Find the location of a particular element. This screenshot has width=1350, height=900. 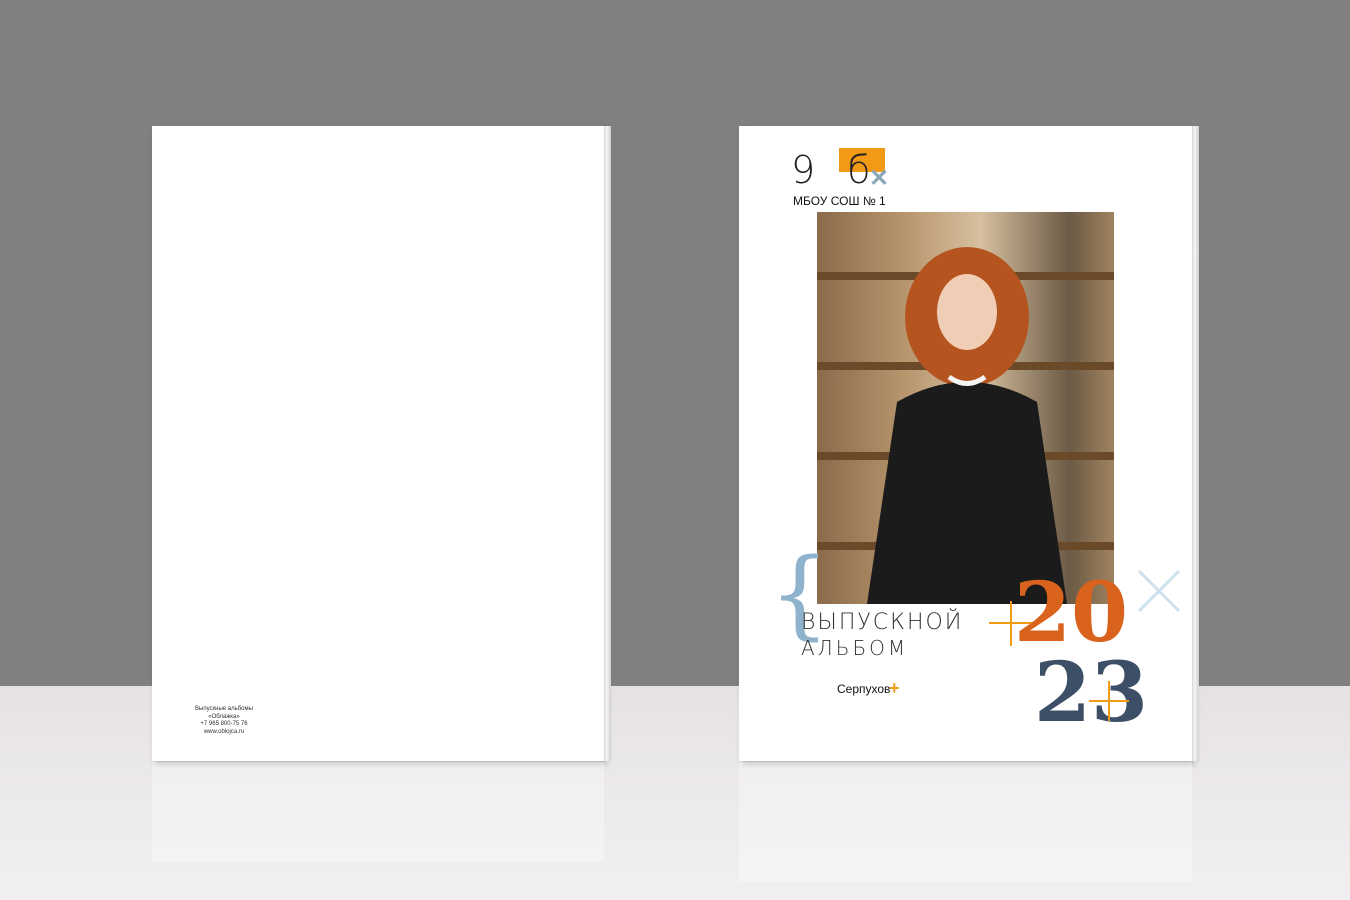

graduation-year-graphic: 20 23 is located at coordinates (1085, 653).